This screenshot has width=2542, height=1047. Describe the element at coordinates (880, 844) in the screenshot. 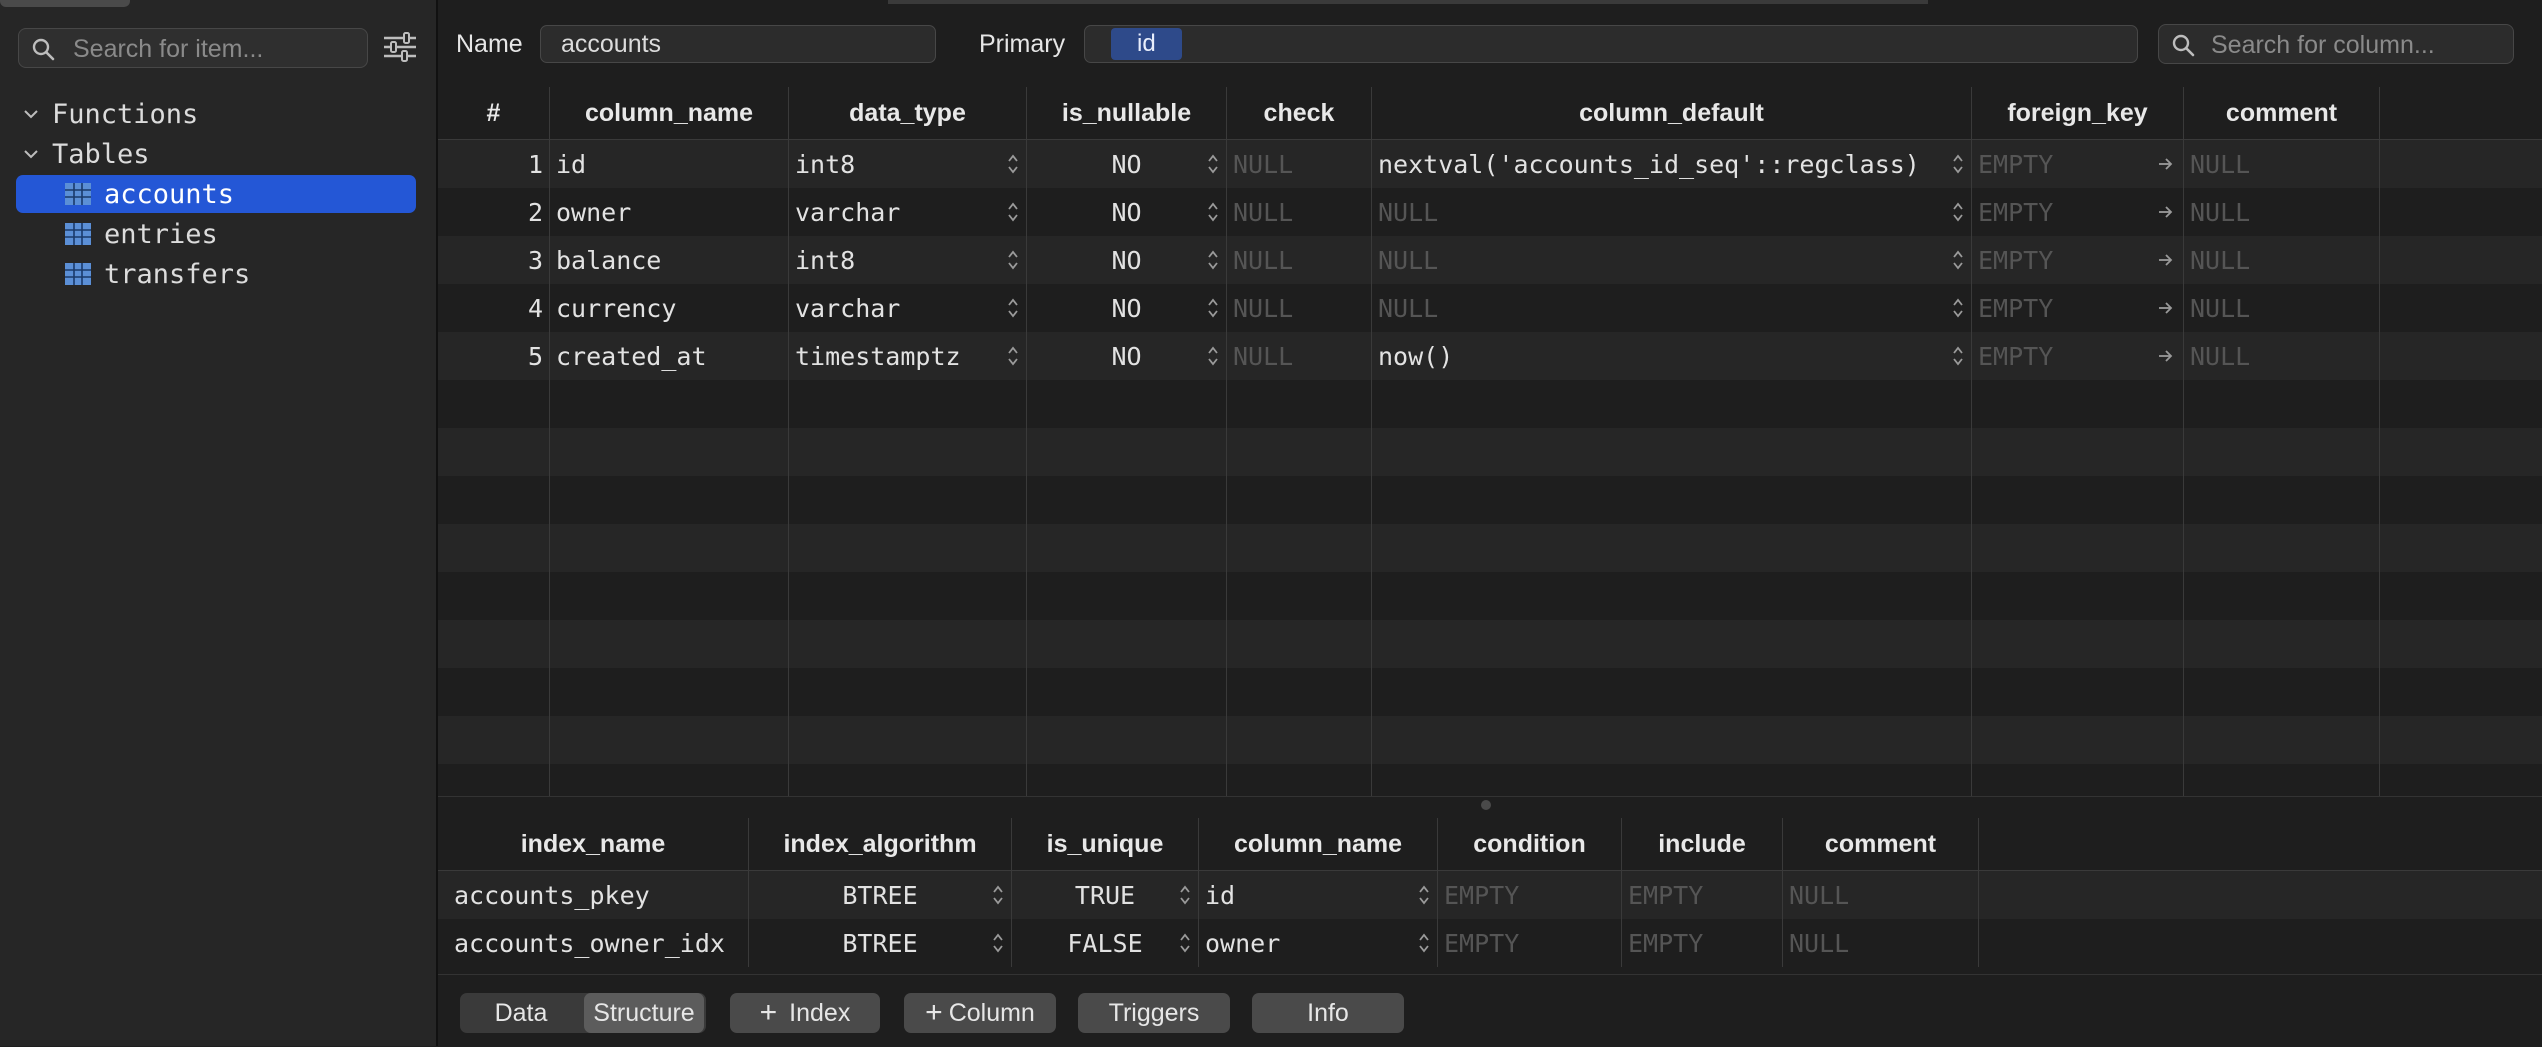

I see `header-index-algorithm: index_algorithm` at that location.